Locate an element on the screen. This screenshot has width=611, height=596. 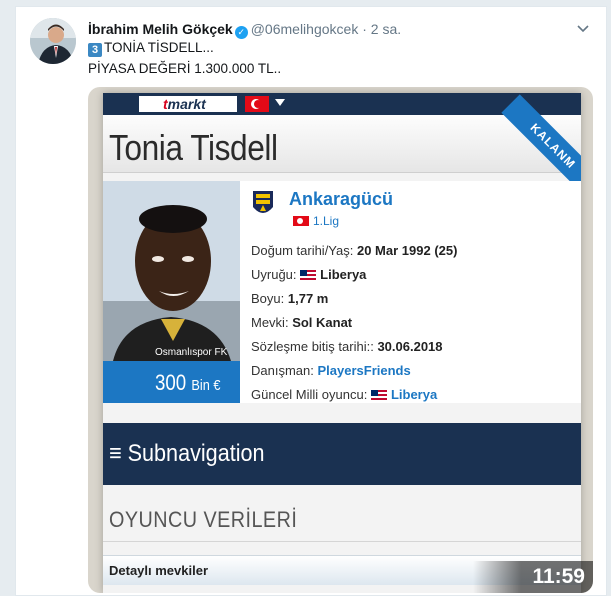
fact-row: Güncel Milli oyuncu: Liberya is located at coordinates (344, 394).